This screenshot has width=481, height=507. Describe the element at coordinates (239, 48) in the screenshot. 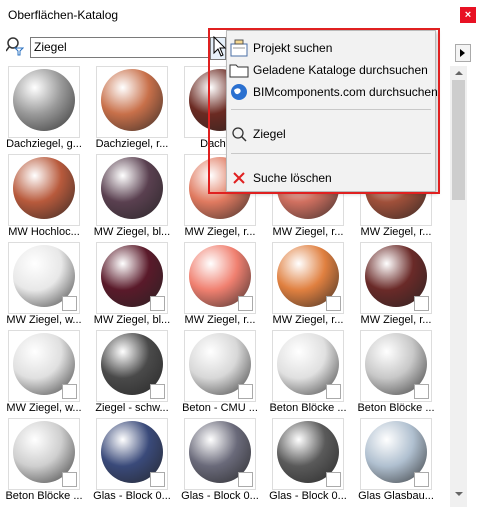

I see `project-icon` at that location.